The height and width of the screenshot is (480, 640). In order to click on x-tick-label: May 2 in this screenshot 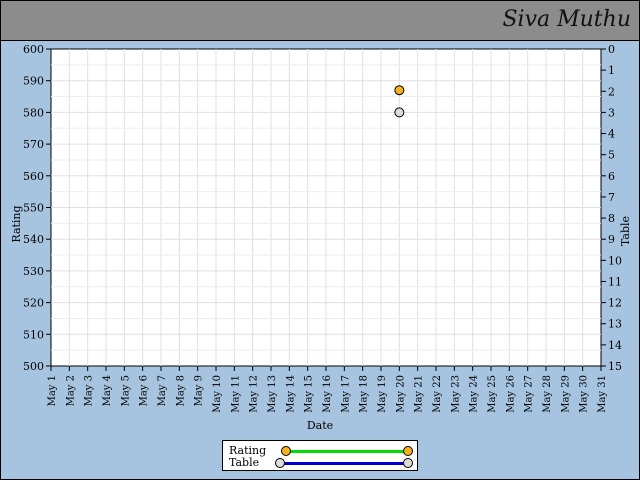, I will do `click(70, 390)`.